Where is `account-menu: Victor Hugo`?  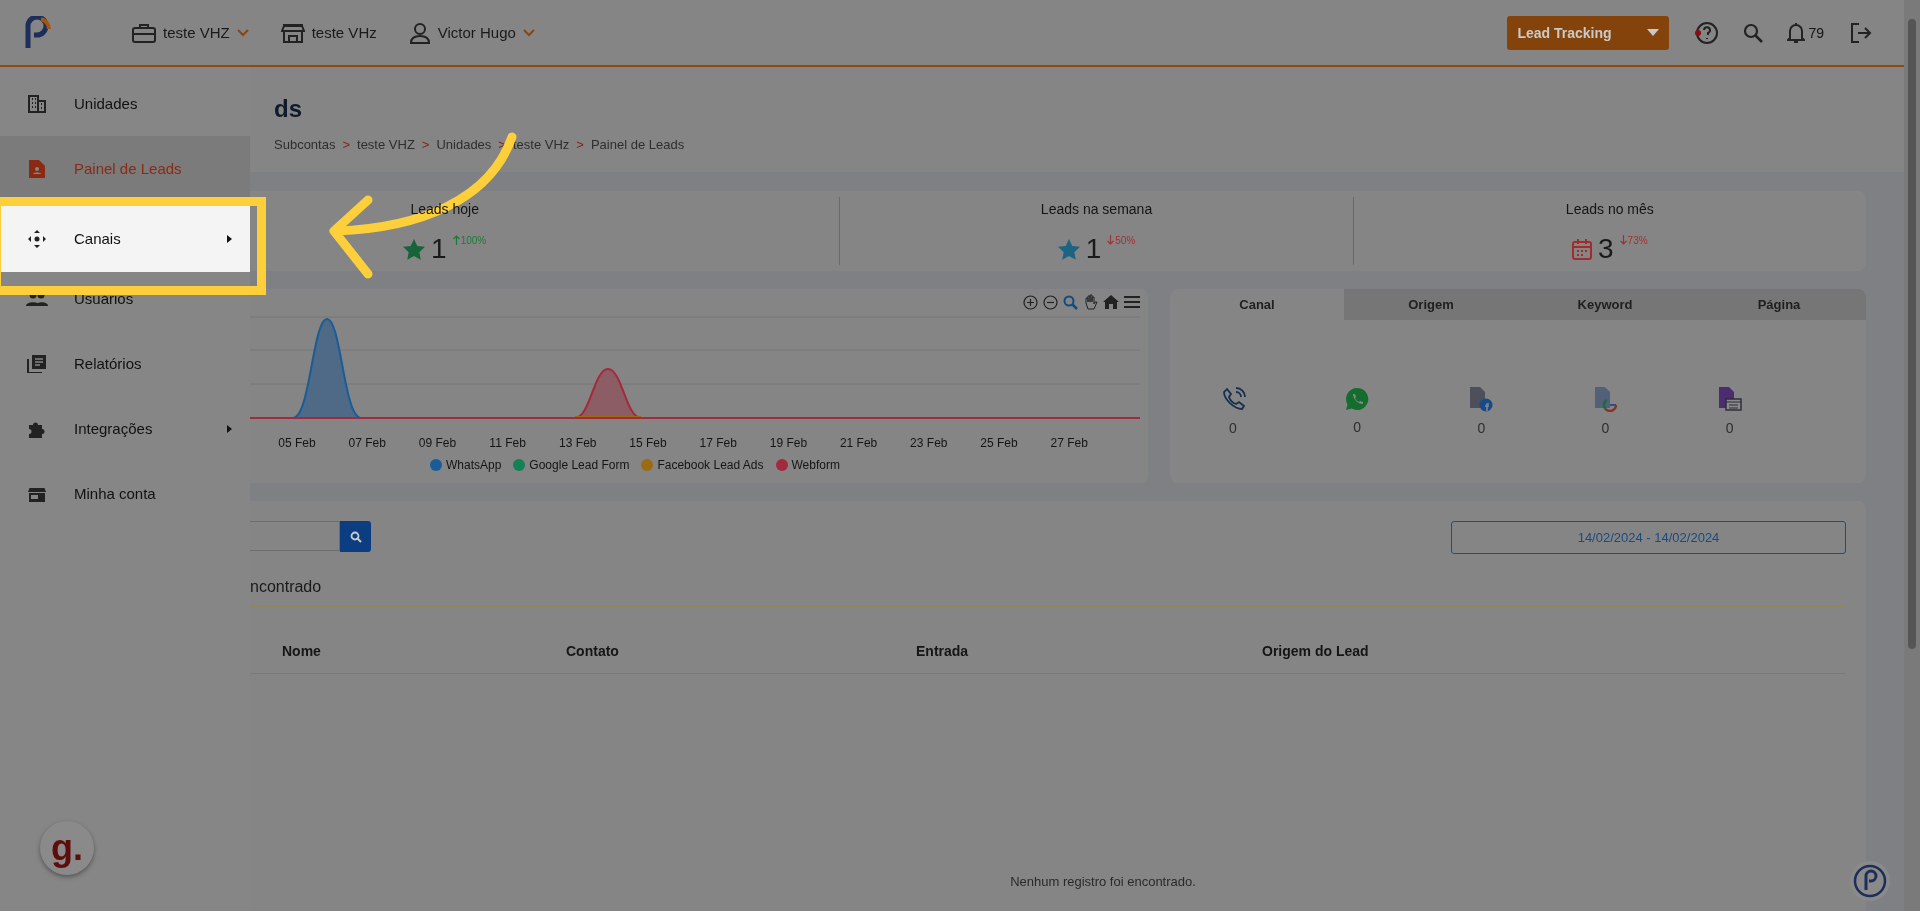
account-menu: Victor Hugo is located at coordinates (471, 32).